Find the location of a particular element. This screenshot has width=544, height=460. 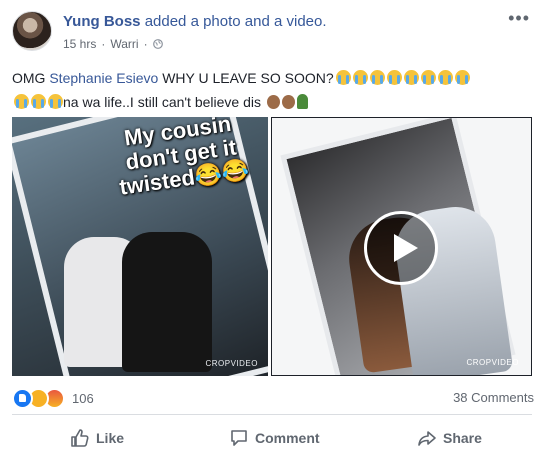

reactions-summary: 106 is located at coordinates (53, 398).